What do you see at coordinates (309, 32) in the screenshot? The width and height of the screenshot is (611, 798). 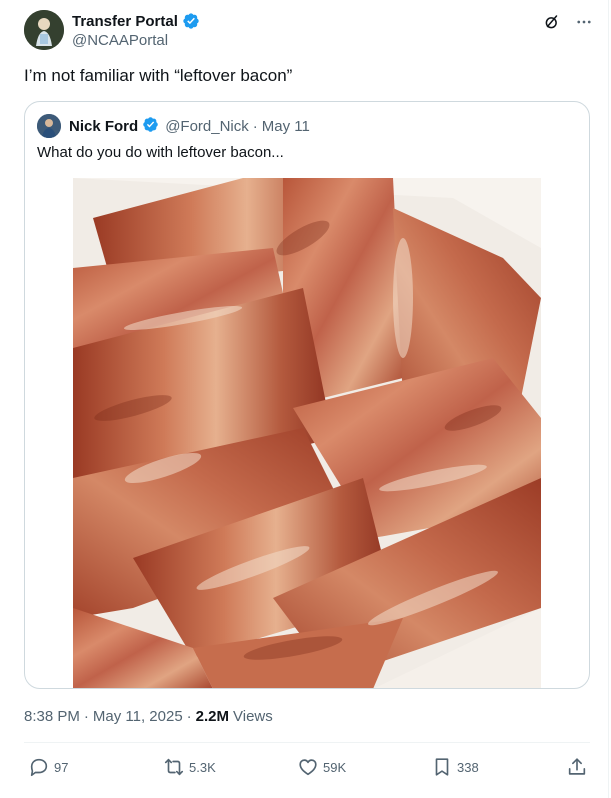 I see `tweet-header: Transfer Portal @NCAAPortal` at bounding box center [309, 32].